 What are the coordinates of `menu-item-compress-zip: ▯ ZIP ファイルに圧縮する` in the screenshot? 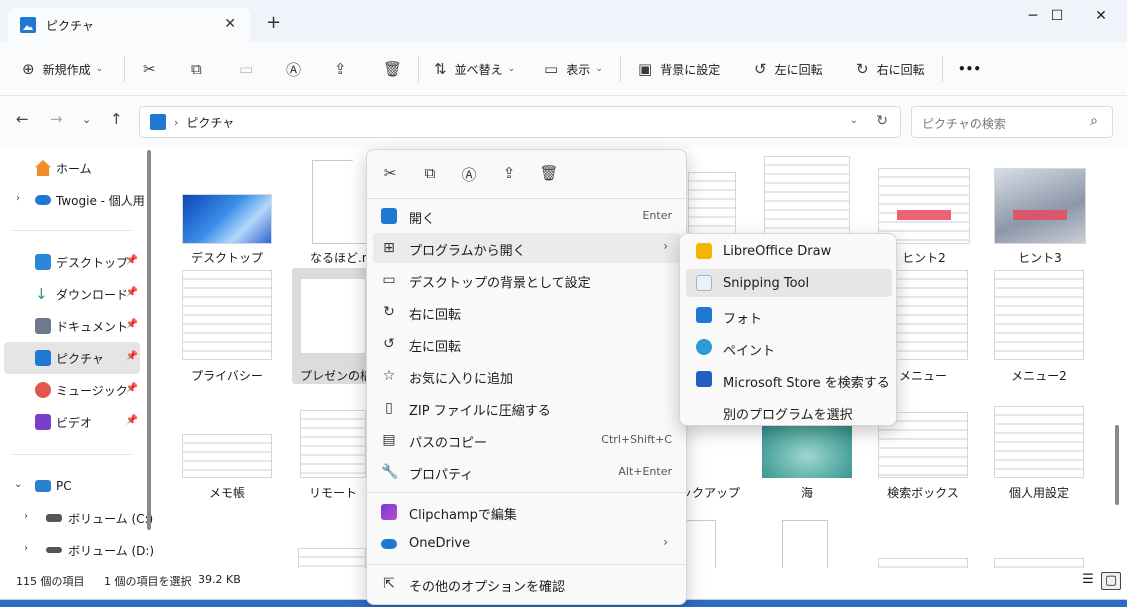 It's located at (526, 408).